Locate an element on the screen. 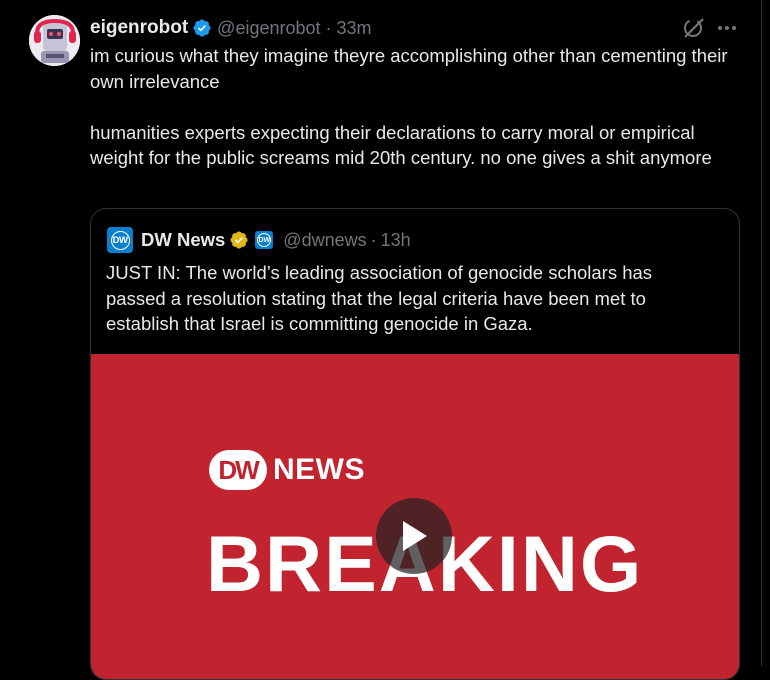 This screenshot has height=680, width=770. more-options-button is located at coordinates (727, 28).